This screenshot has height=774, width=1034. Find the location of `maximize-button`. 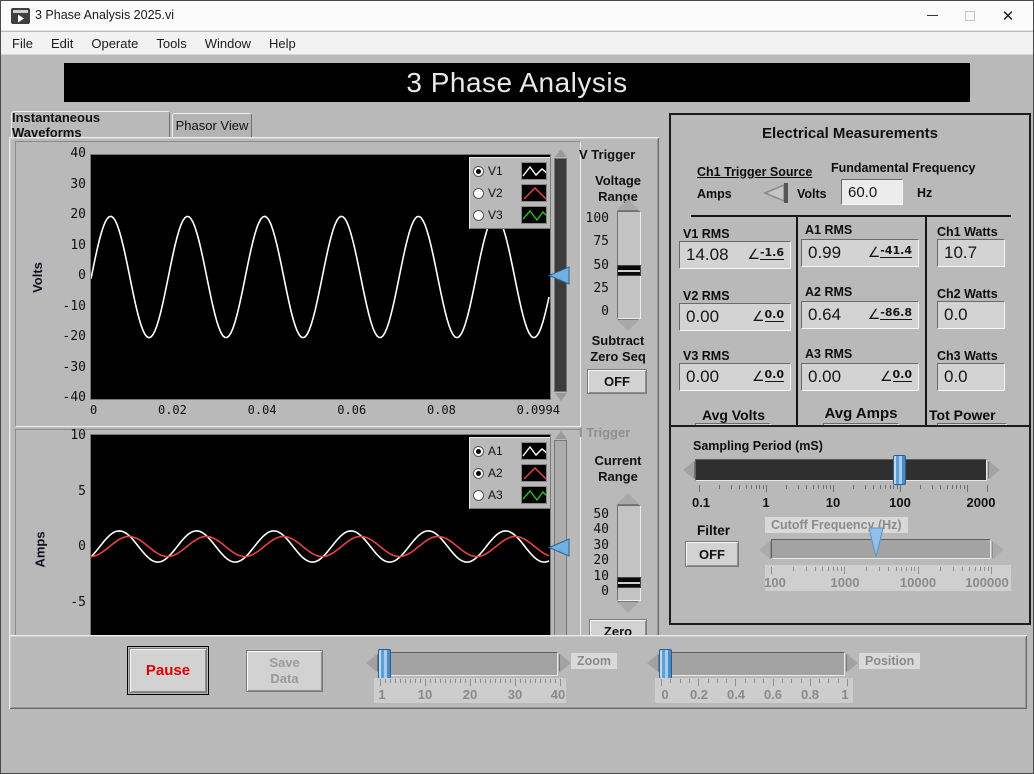

maximize-button is located at coordinates (970, 15).